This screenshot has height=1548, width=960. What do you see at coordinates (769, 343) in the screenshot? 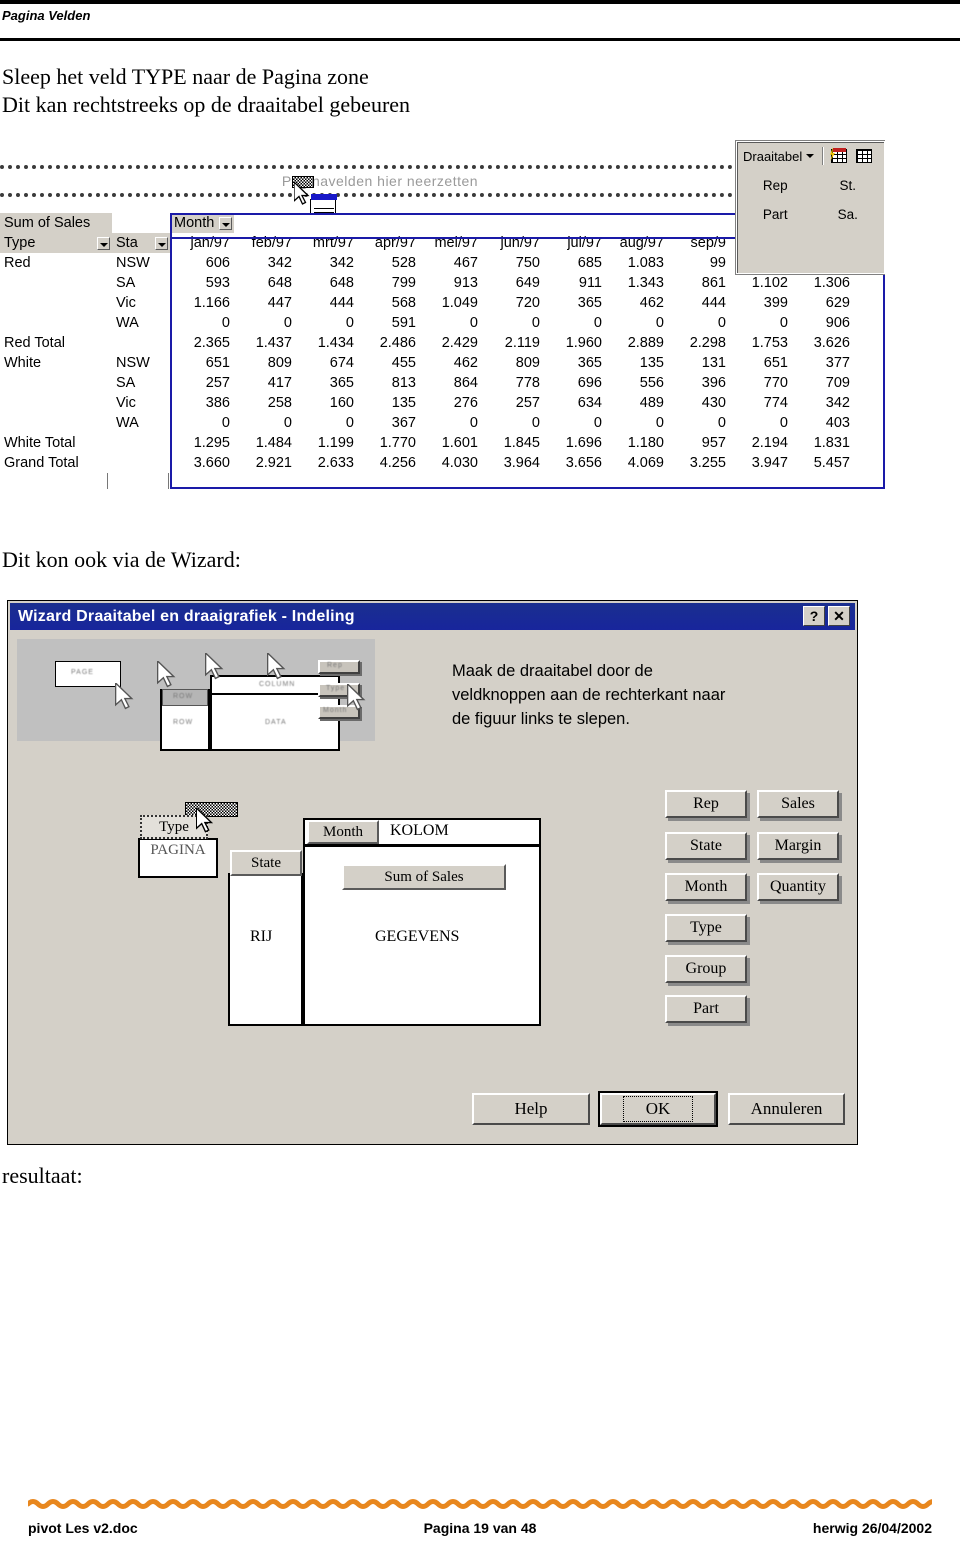
I see `pivot-total-cell: 1.753` at bounding box center [769, 343].